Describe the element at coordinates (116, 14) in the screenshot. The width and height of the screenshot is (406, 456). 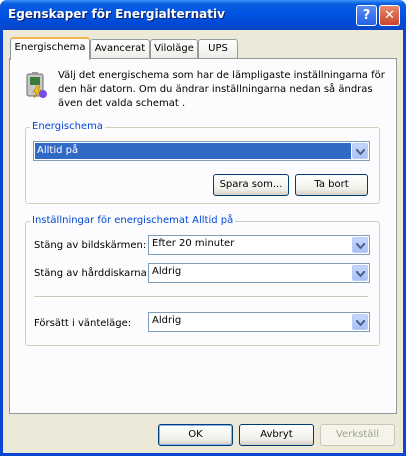
I see `window-title: Egenskaper för Energialternativ` at that location.